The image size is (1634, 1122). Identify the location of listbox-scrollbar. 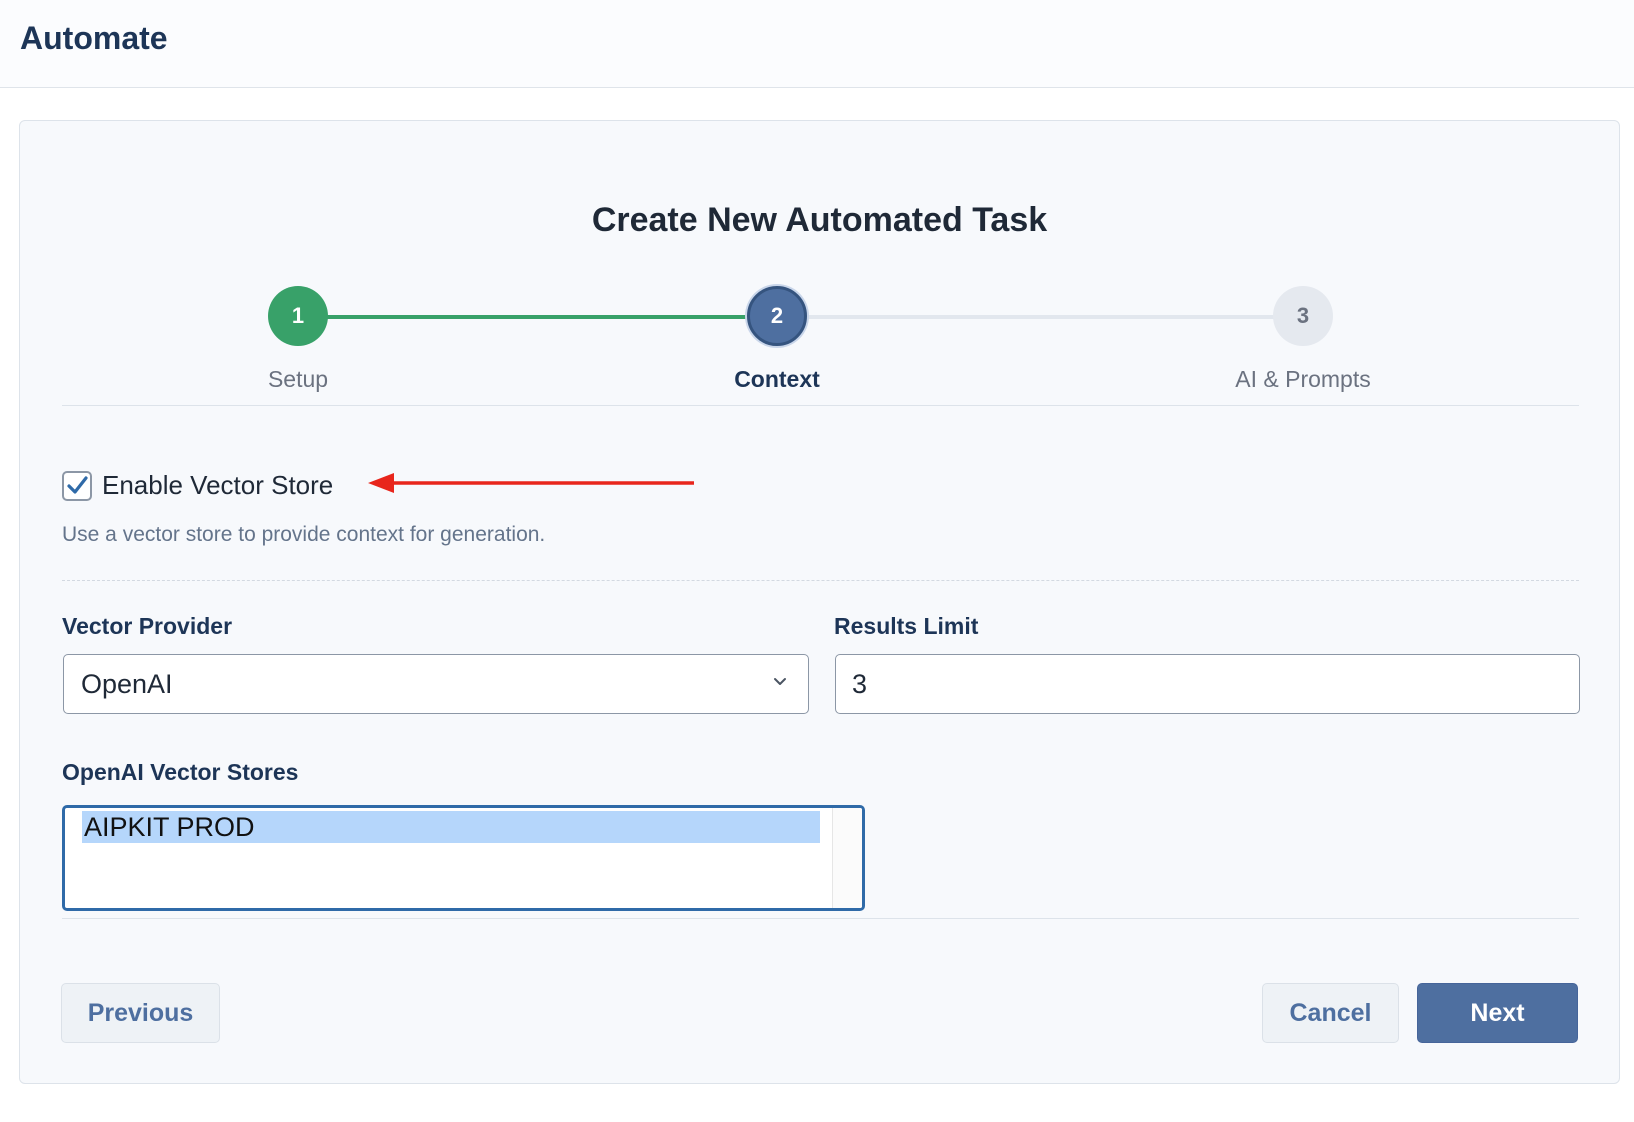
(847, 858).